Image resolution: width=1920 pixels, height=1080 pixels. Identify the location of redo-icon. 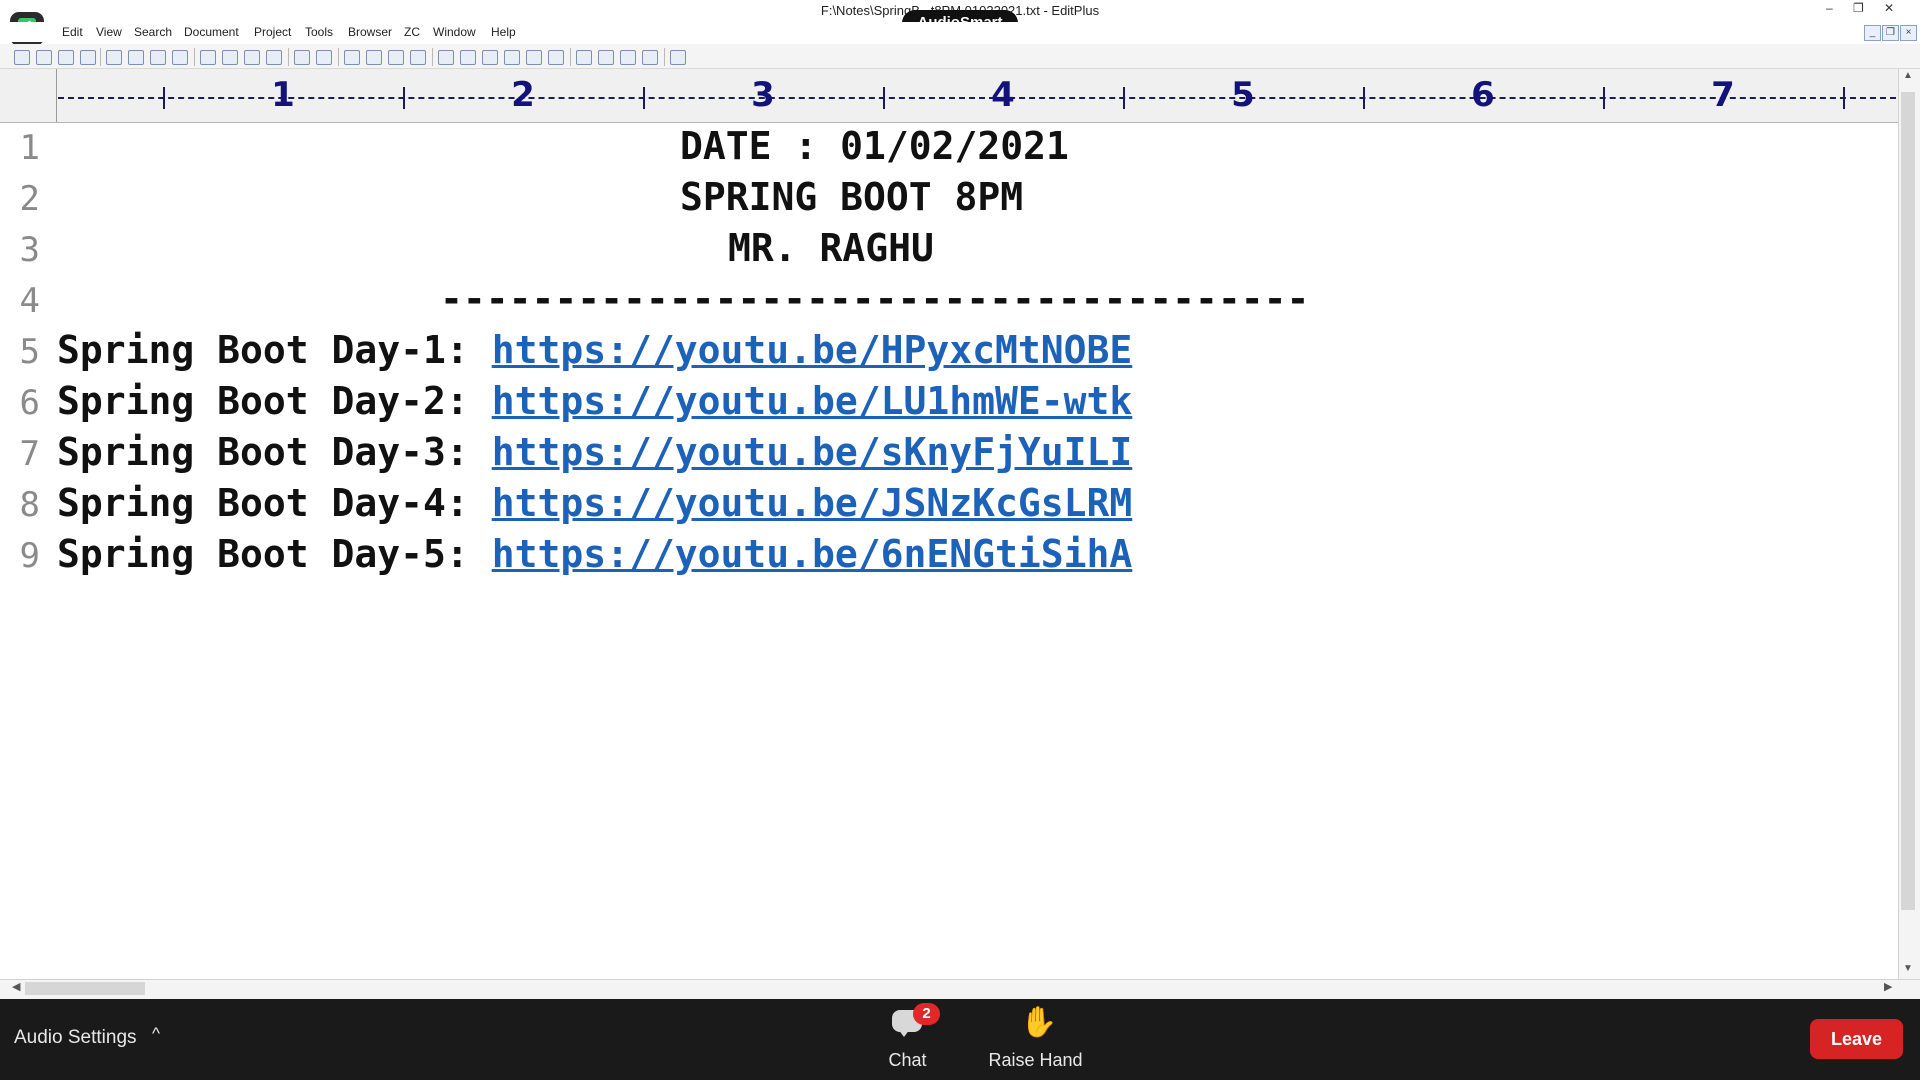
(324, 57).